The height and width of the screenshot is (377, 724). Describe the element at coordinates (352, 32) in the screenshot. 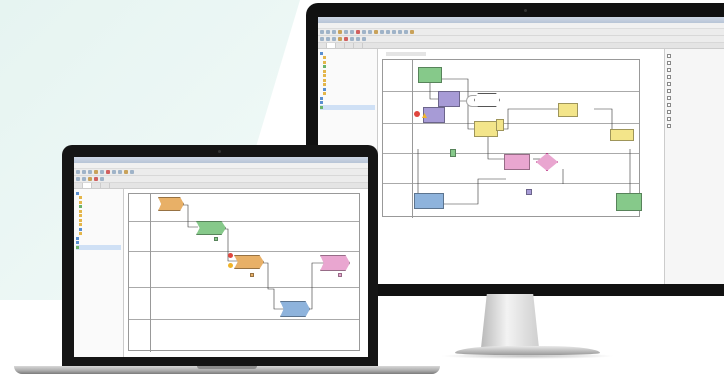

I see `paste-icon` at that location.